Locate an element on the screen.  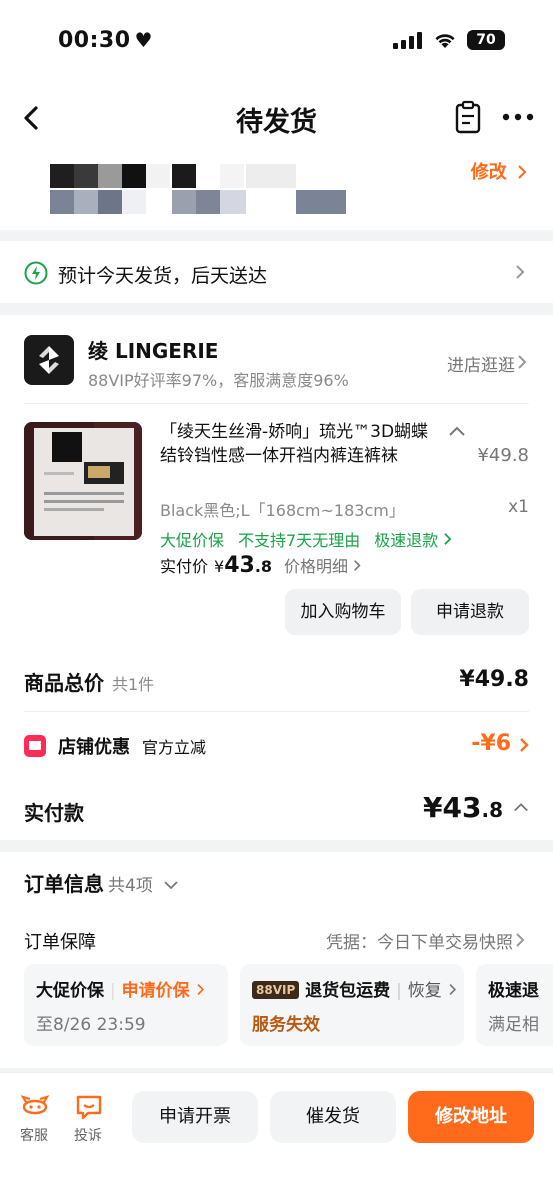
status-time: 00:30 ♥ is located at coordinates (105, 40).